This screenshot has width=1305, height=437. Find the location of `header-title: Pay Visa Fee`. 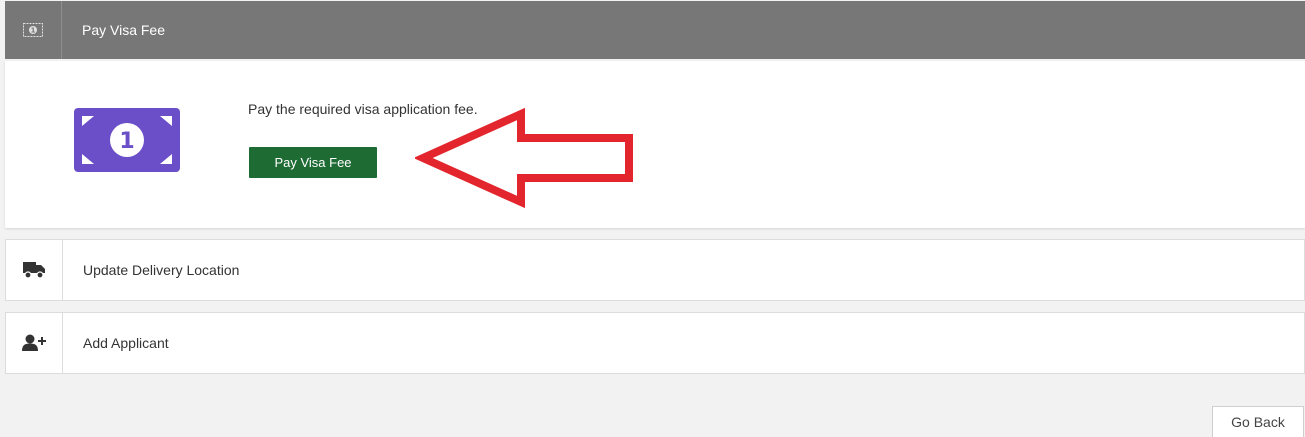

header-title: Pay Visa Fee is located at coordinates (124, 30).